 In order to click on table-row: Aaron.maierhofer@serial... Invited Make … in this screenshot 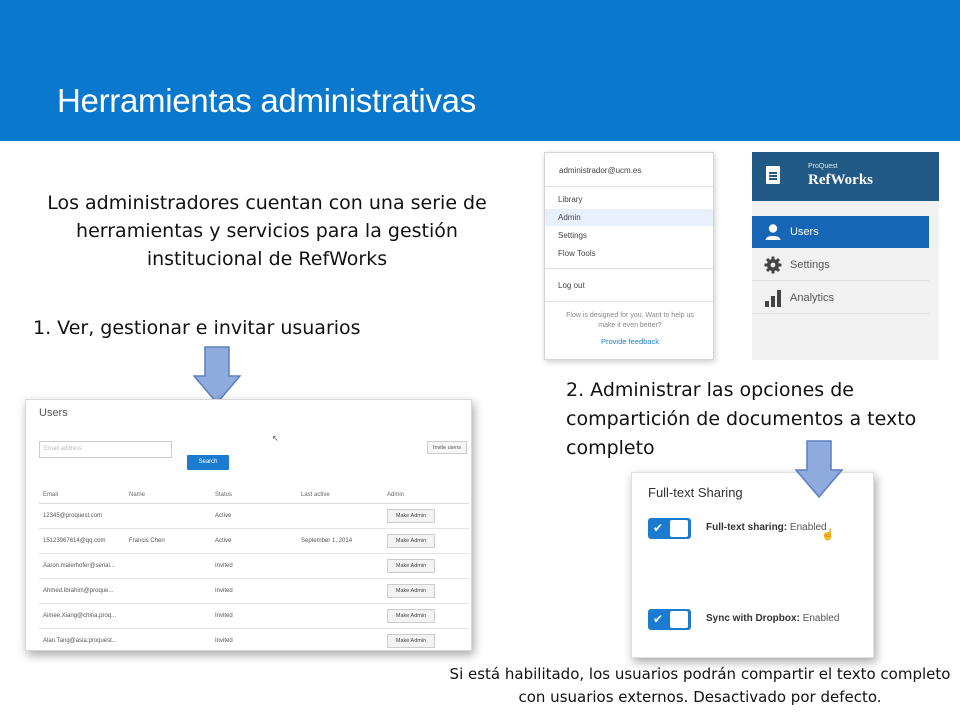, I will do `click(254, 566)`.